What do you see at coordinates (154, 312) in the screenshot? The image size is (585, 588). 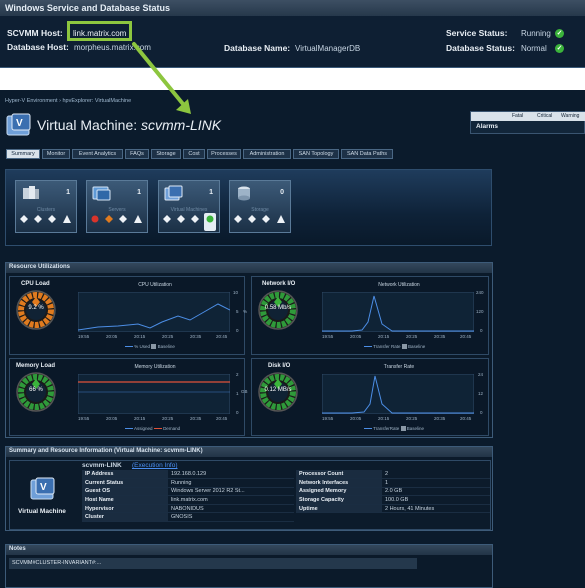 I see `cpu-utilization-chart` at bounding box center [154, 312].